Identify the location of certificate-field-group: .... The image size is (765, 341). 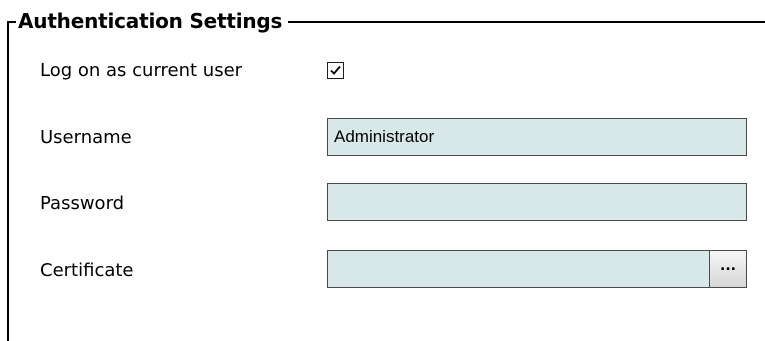
(537, 269).